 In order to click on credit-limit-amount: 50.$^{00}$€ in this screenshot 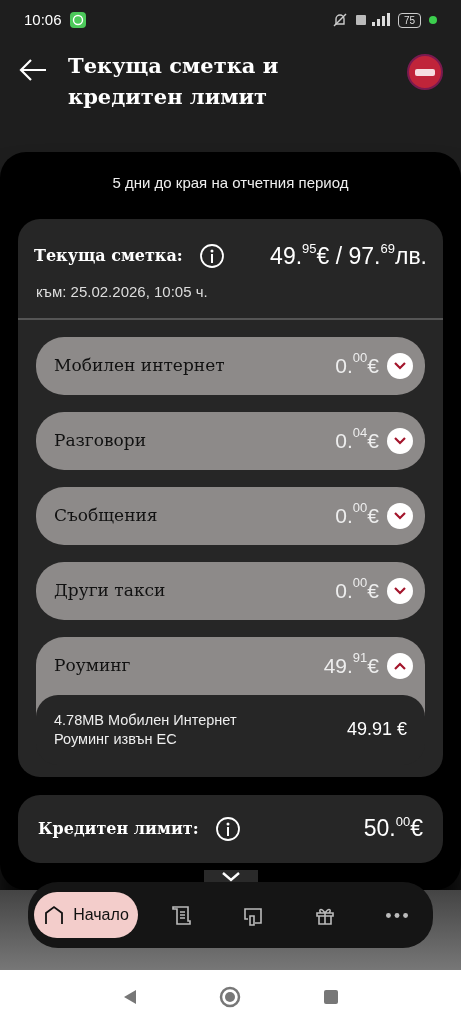, I will do `click(393, 828)`.